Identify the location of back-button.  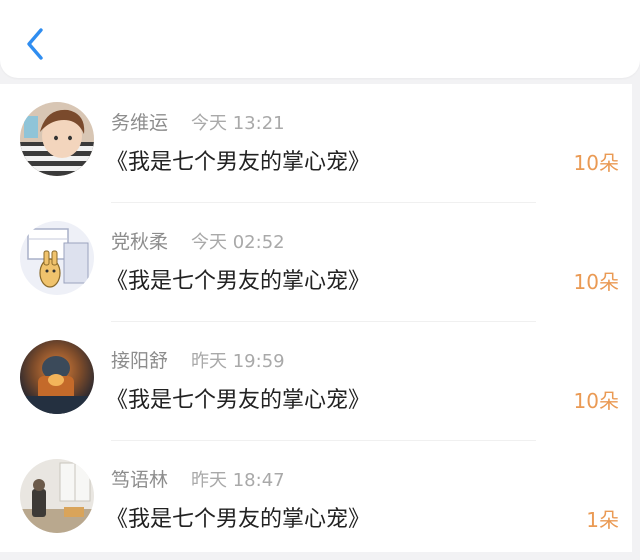
(35, 44).